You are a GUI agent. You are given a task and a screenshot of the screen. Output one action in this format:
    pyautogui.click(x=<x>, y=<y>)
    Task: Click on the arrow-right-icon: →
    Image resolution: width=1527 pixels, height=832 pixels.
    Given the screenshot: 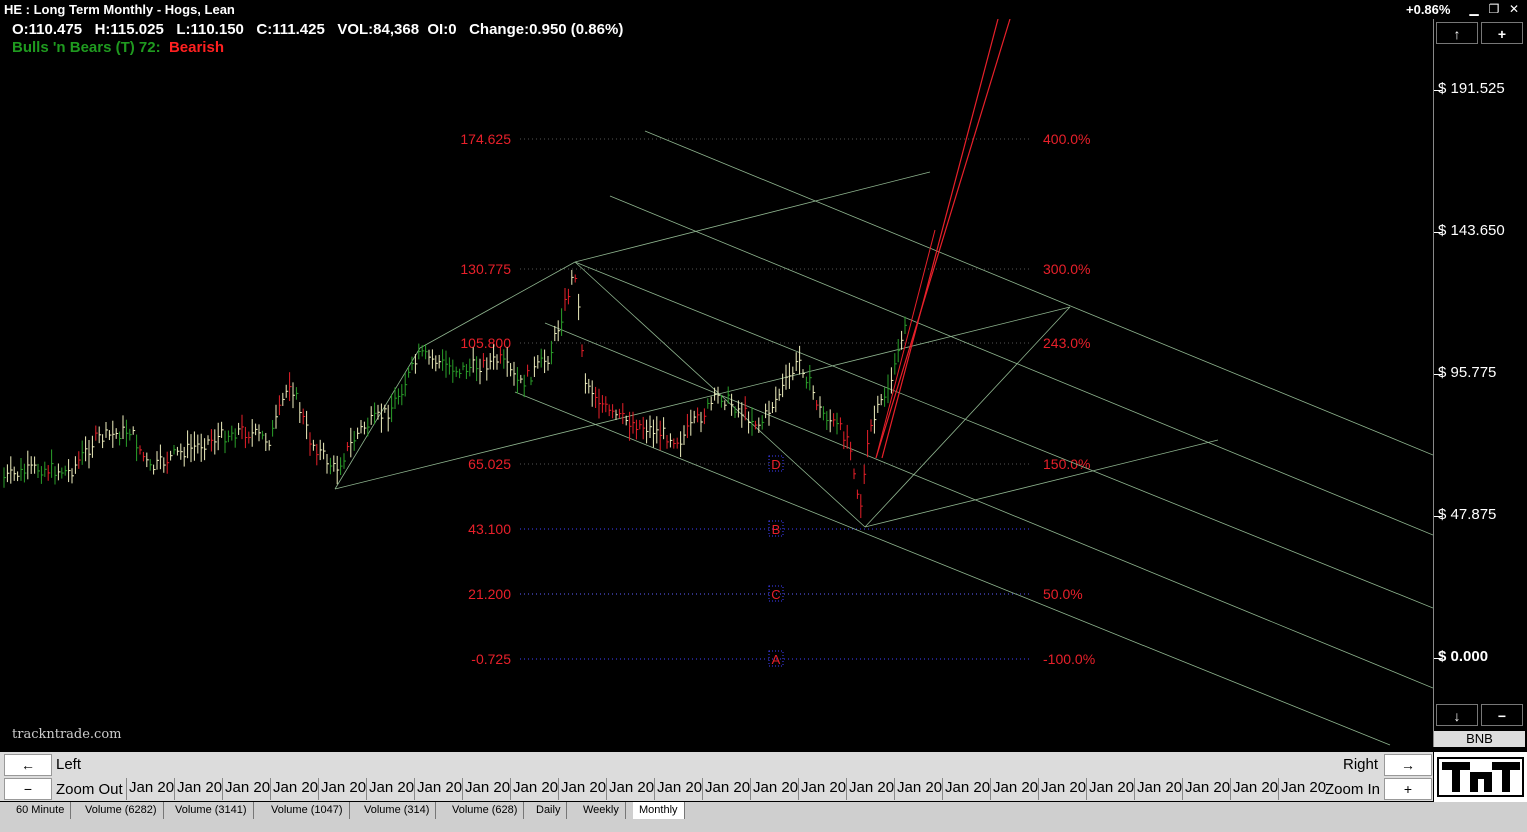 What is the action you would take?
    pyautogui.click(x=1408, y=765)
    